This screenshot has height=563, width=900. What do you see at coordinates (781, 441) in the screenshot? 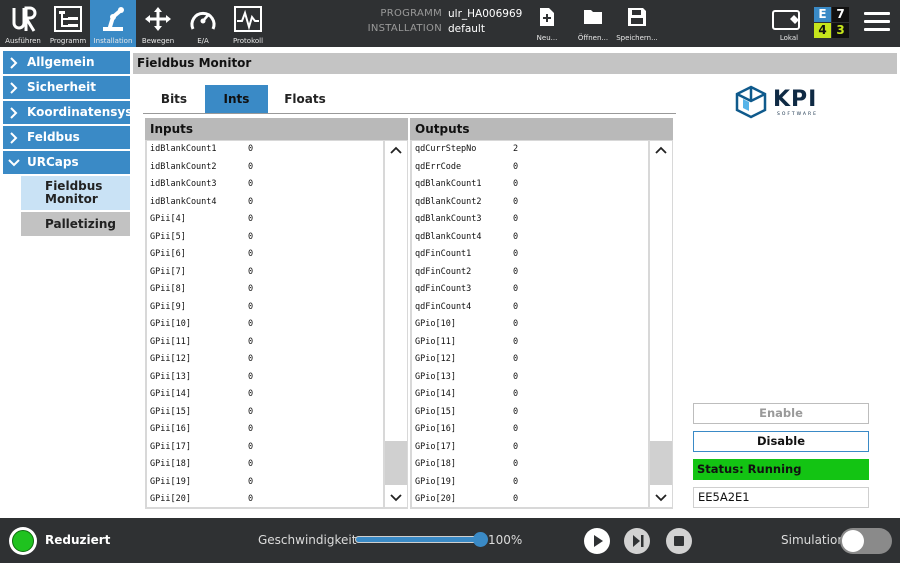
I see `disable-button: Disable` at bounding box center [781, 441].